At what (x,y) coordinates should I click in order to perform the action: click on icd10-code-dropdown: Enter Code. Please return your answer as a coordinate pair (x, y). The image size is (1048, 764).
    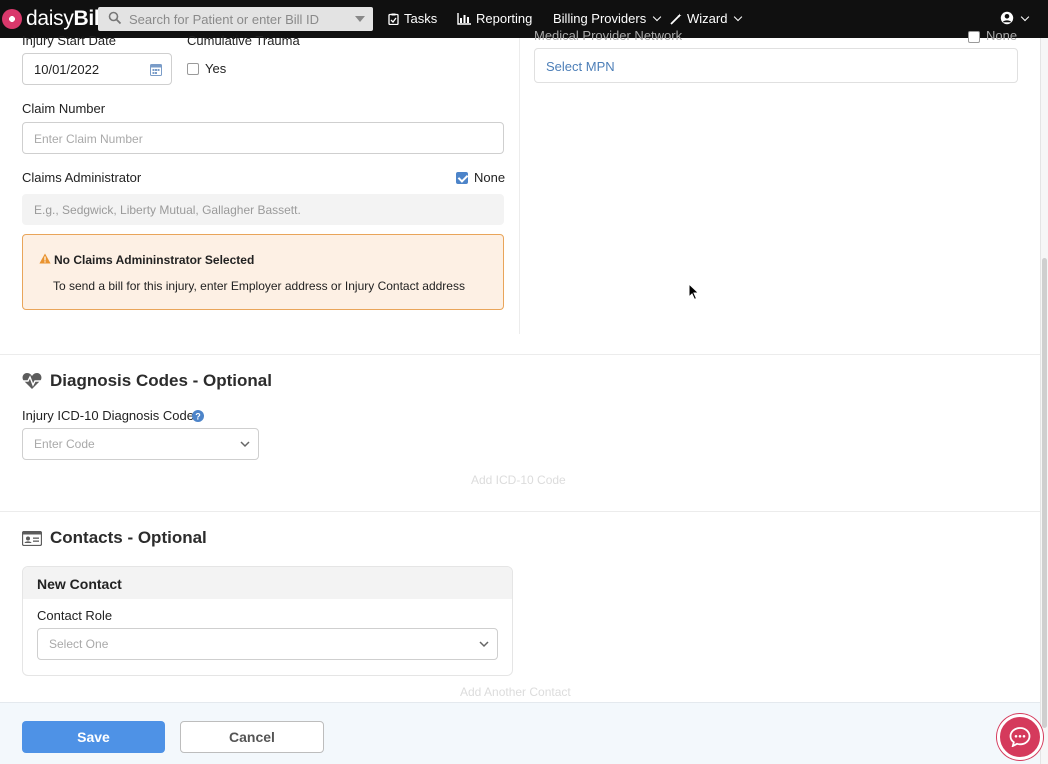
    Looking at the image, I should click on (140, 444).